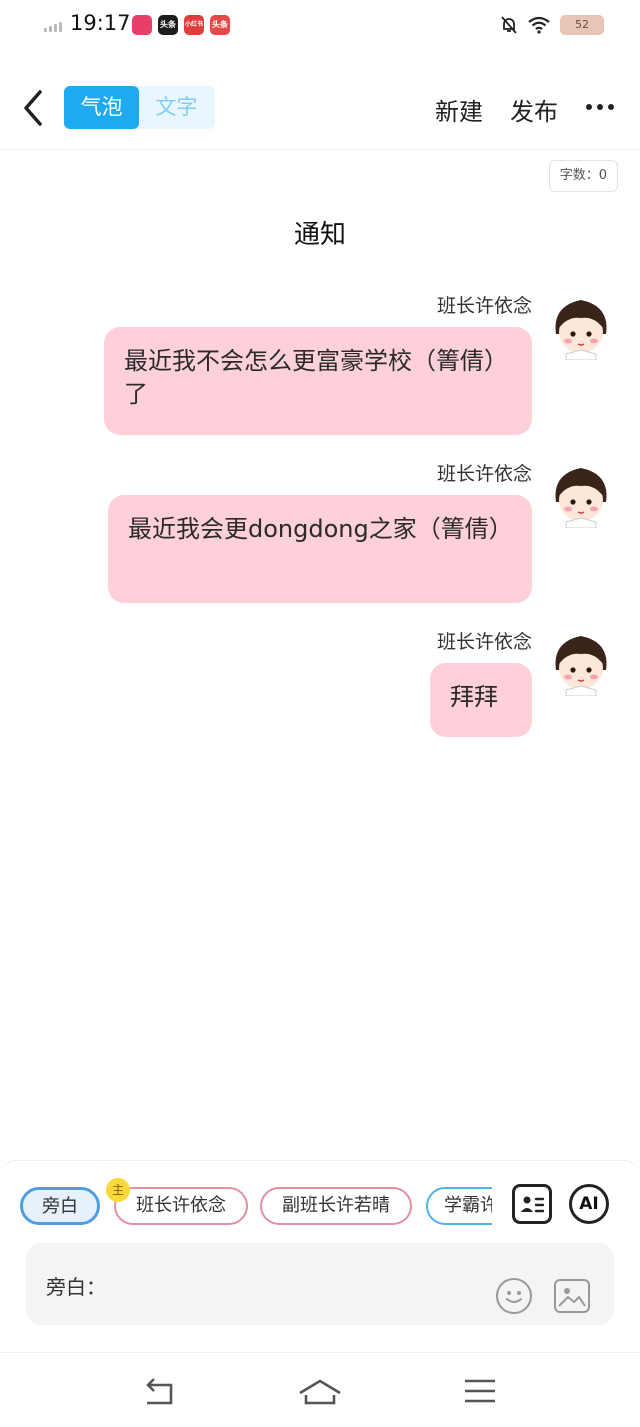  I want to click on emoji-button, so click(514, 1296).